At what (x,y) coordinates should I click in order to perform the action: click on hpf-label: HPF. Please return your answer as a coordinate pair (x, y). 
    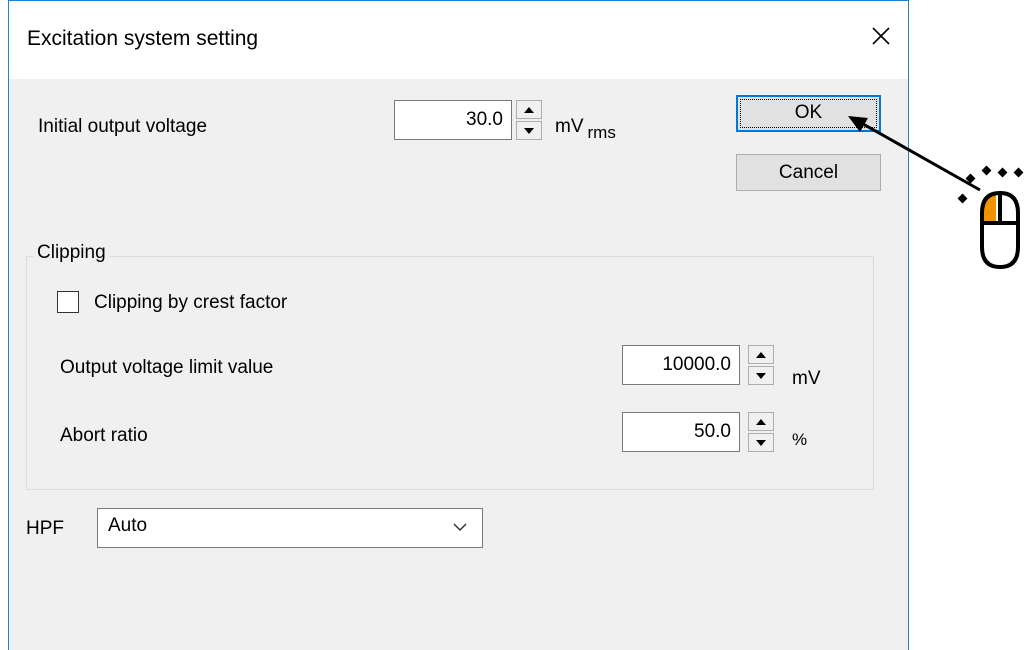
    Looking at the image, I should click on (45, 528).